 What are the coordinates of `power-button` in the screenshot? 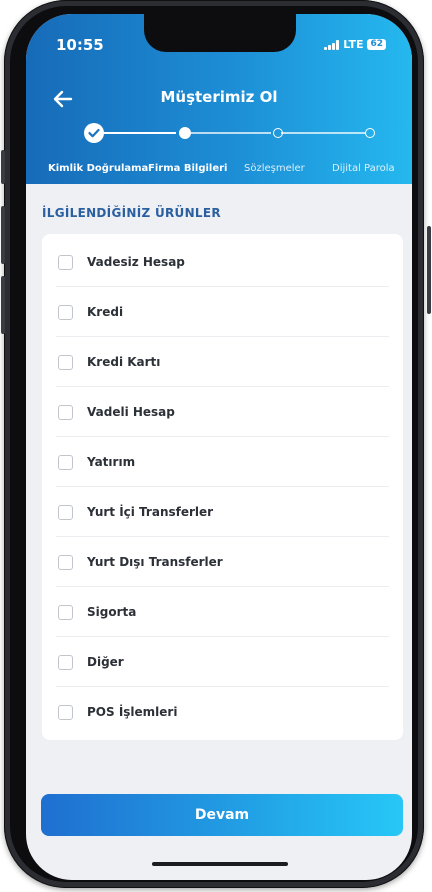 It's located at (429, 270).